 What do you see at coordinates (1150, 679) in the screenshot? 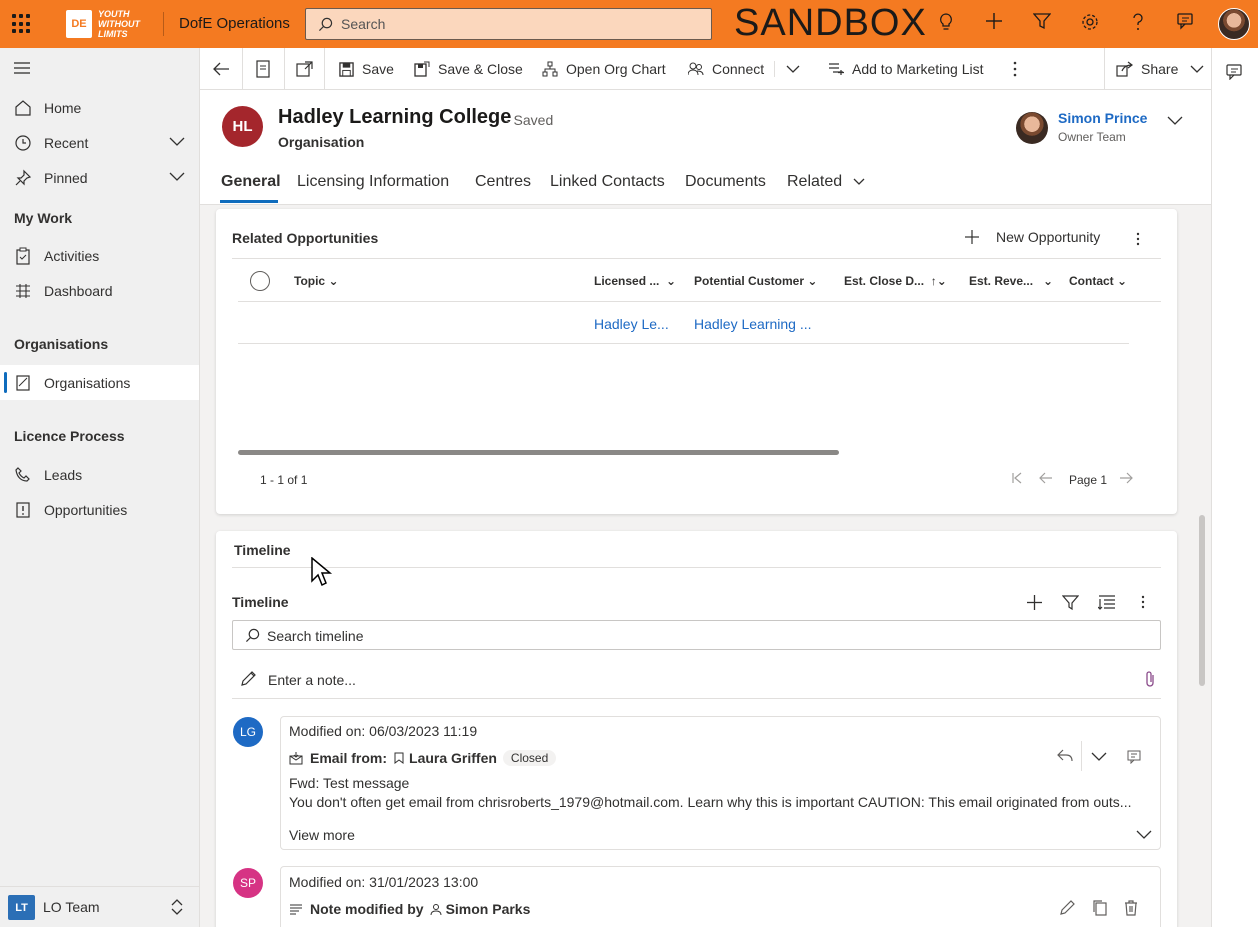
I see `attachment-icon` at bounding box center [1150, 679].